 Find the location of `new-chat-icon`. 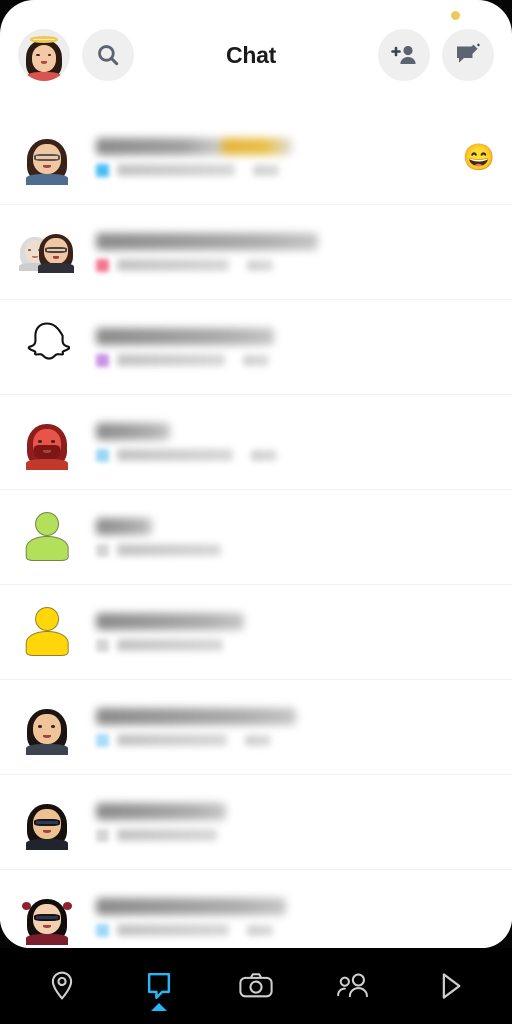

new-chat-icon is located at coordinates (468, 53).